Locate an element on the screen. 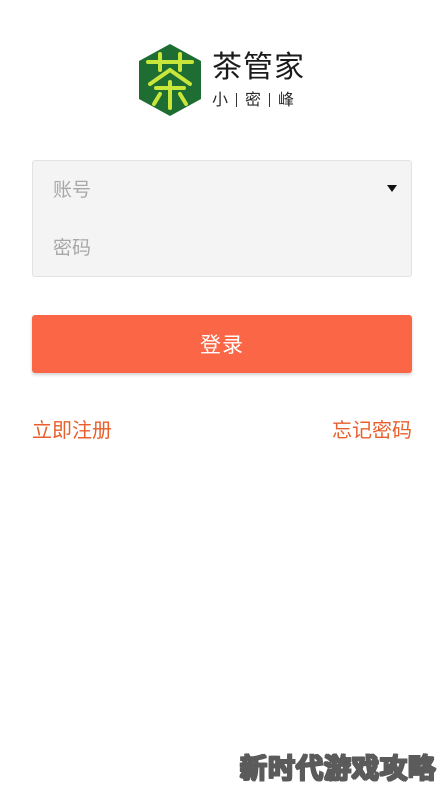  brand-name: 茶管家 is located at coordinates (258, 67).